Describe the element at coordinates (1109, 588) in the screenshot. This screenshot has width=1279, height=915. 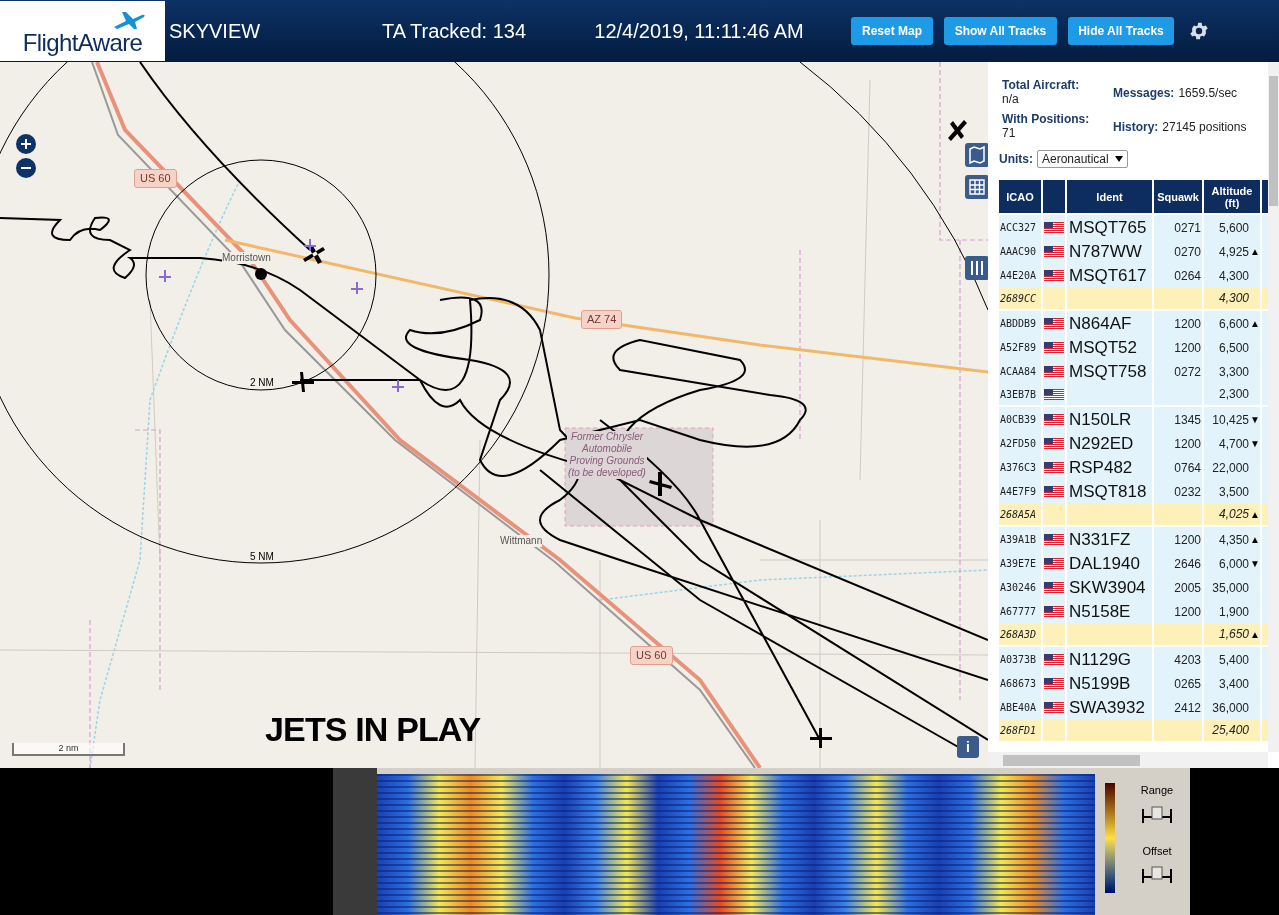
I see `table-cell: SKW3904` at that location.